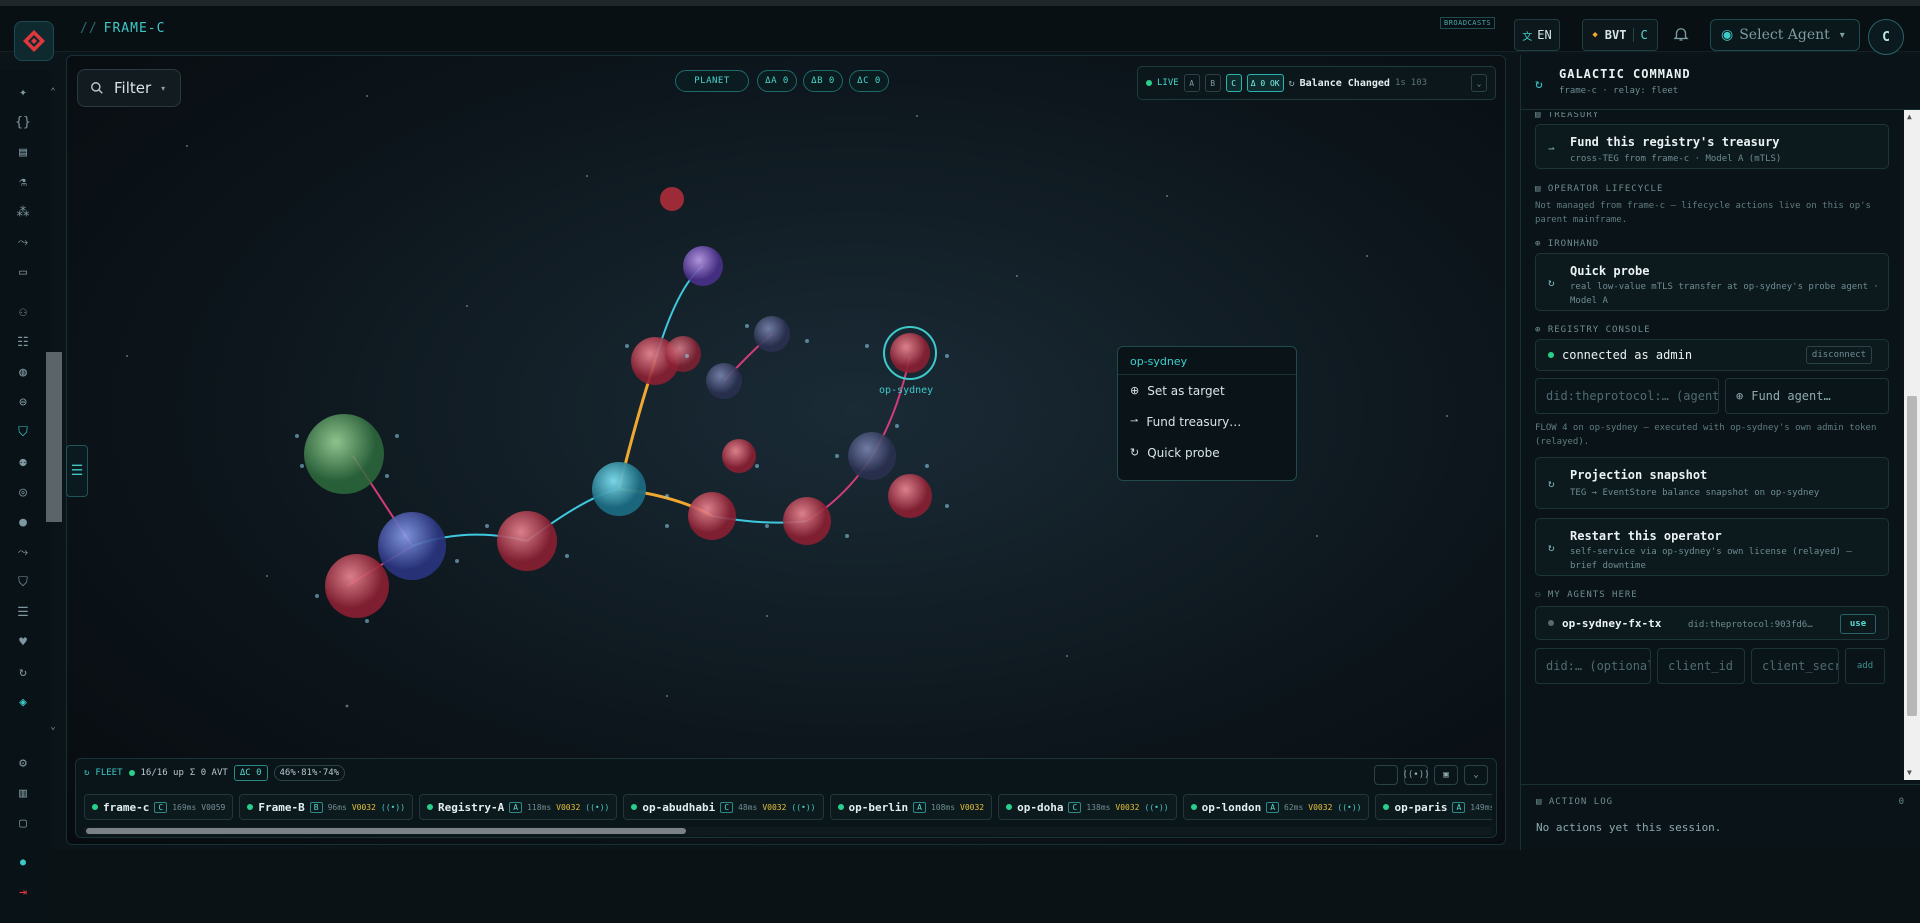 This screenshot has height=923, width=1920. Describe the element at coordinates (703, 266) in the screenshot. I see `node-planet-purple` at that location.